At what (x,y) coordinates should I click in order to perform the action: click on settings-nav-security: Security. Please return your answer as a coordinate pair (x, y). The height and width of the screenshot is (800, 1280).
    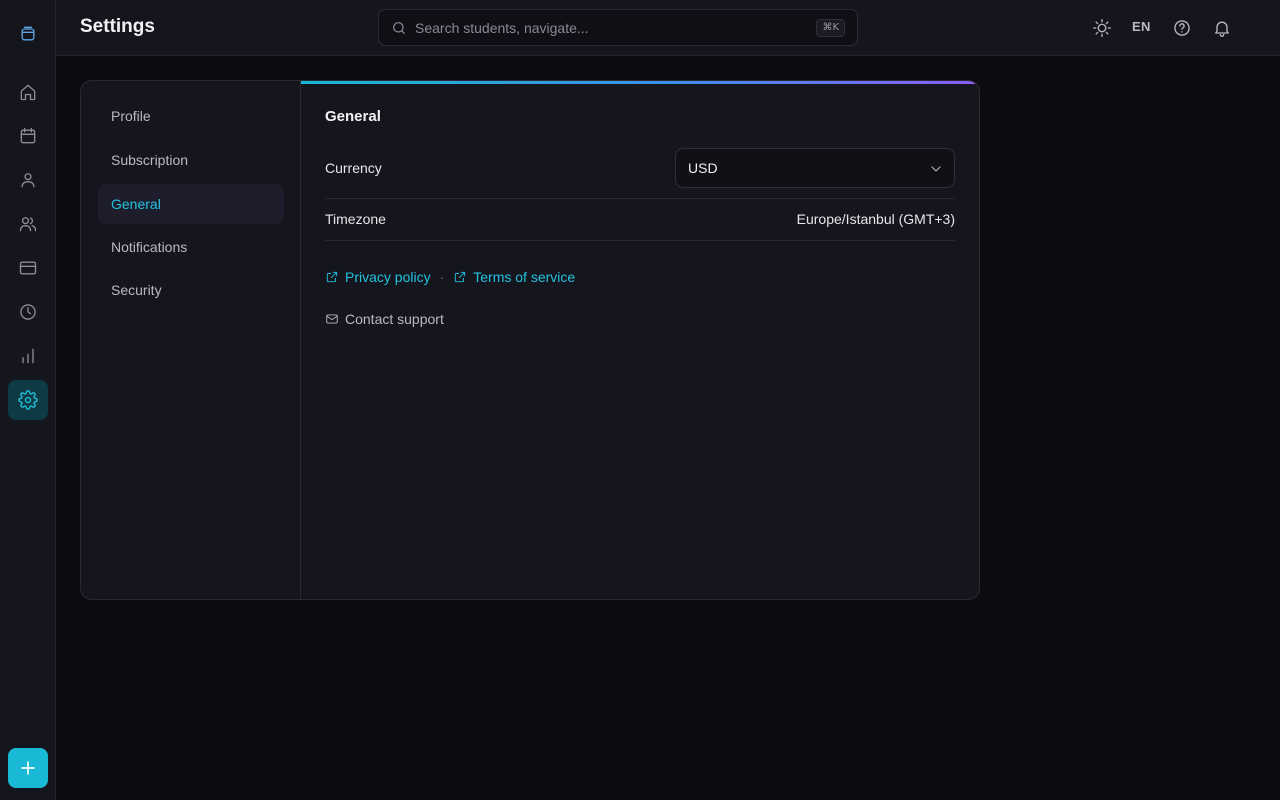
    Looking at the image, I should click on (191, 290).